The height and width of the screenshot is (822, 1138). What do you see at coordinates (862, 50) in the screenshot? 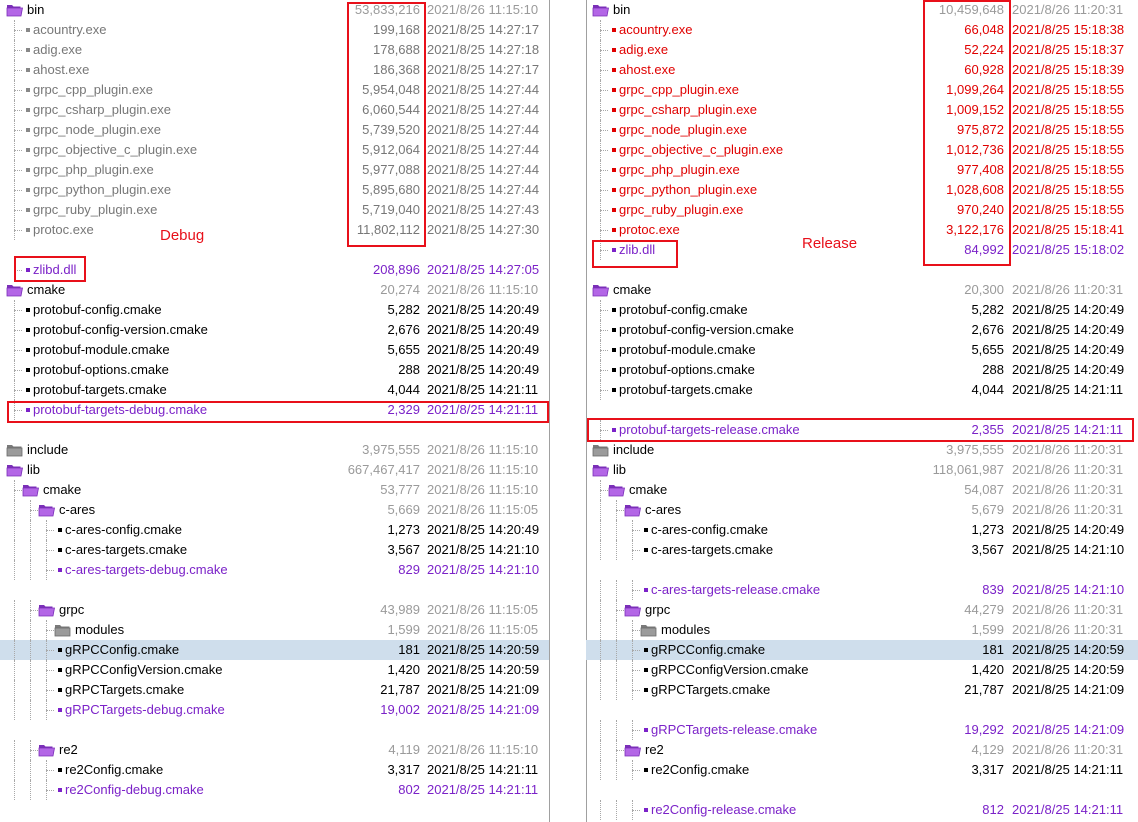
I see `file-row-adig-exe: adig.exe 52,224 2021/8/25 15:18:37` at bounding box center [862, 50].